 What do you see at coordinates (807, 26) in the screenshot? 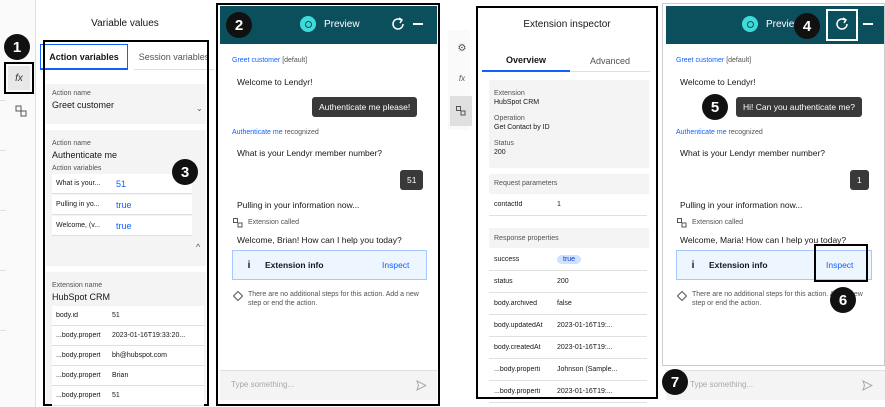
I see `callout-badge-4: 4` at bounding box center [807, 26].